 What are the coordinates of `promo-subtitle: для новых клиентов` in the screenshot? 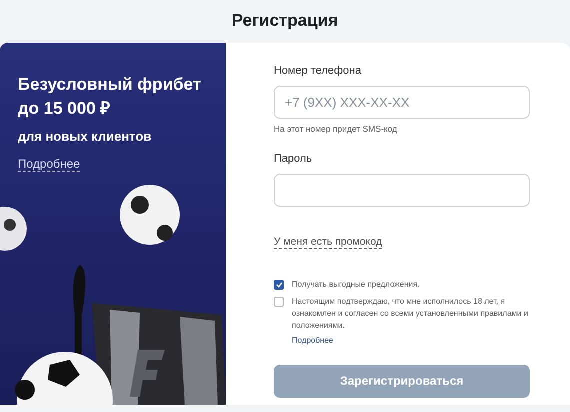 It's located at (85, 137).